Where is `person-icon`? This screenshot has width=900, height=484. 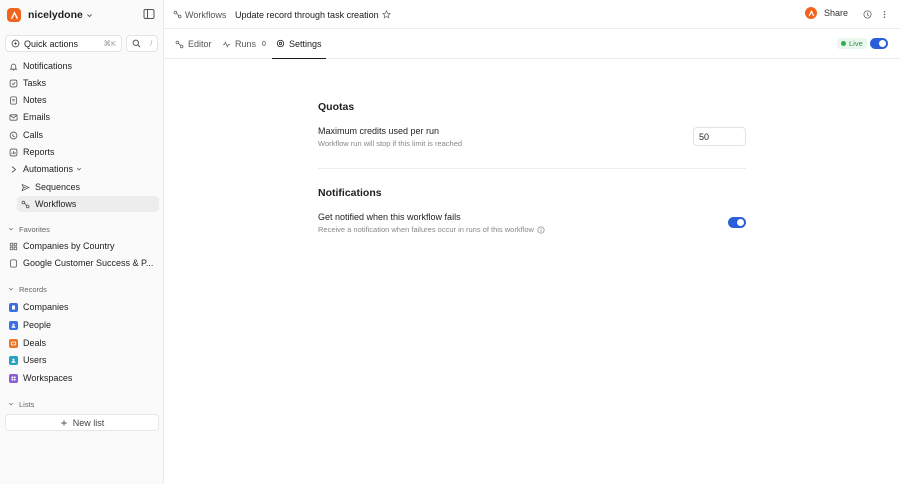 person-icon is located at coordinates (13, 325).